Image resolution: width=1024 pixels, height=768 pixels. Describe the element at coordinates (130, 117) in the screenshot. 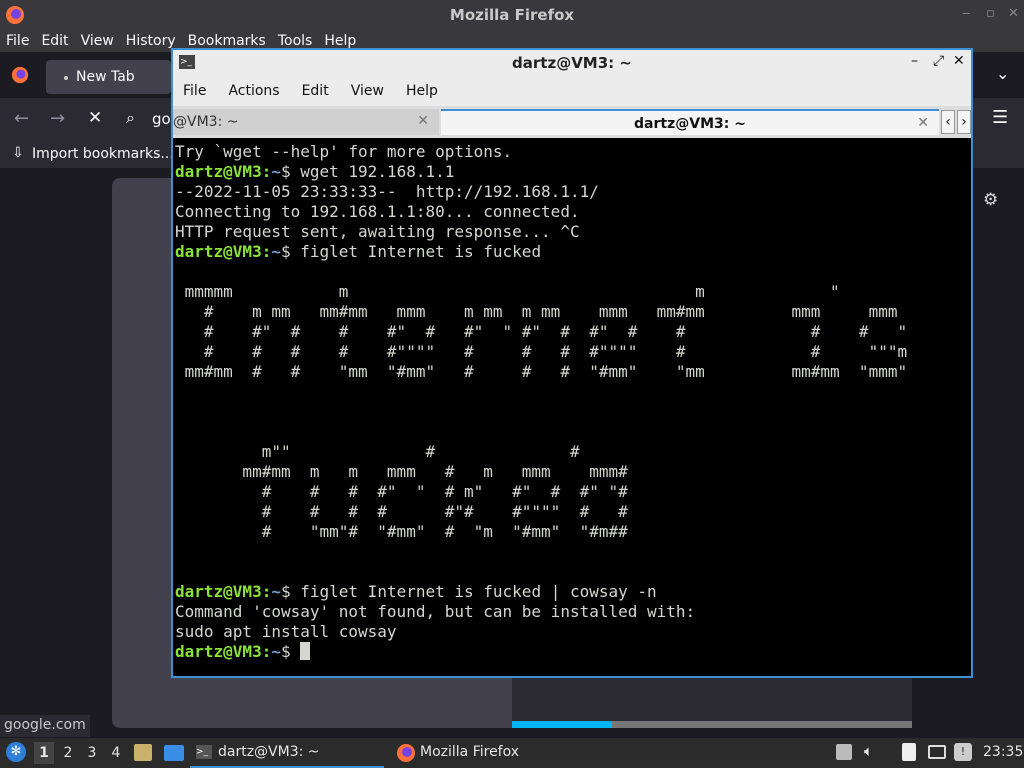

I see `search-icon: ⌕` at that location.